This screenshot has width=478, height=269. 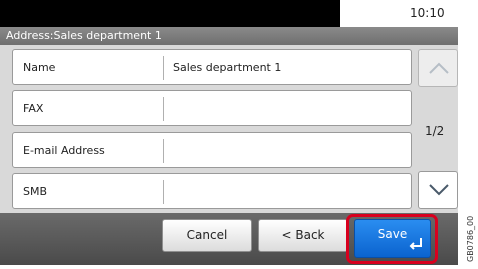 I want to click on cancel-button: Cancel, so click(x=207, y=235).